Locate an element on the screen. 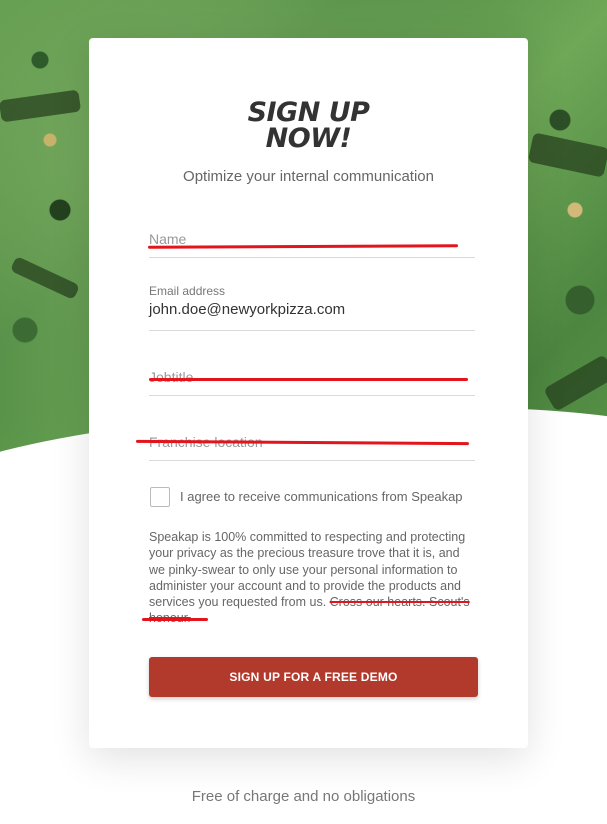 Image resolution: width=607 pixels, height=824 pixels. franchise-field: Franchise location is located at coordinates (312, 437).